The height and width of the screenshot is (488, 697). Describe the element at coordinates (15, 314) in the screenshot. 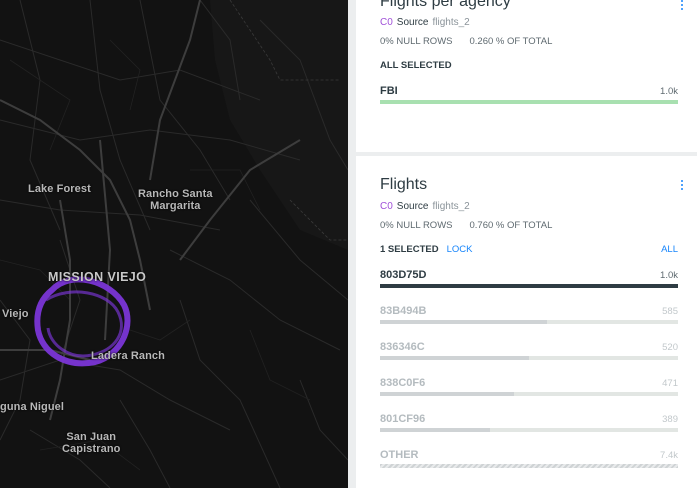

I see `map-label-aliso-viejo: Viejo` at that location.